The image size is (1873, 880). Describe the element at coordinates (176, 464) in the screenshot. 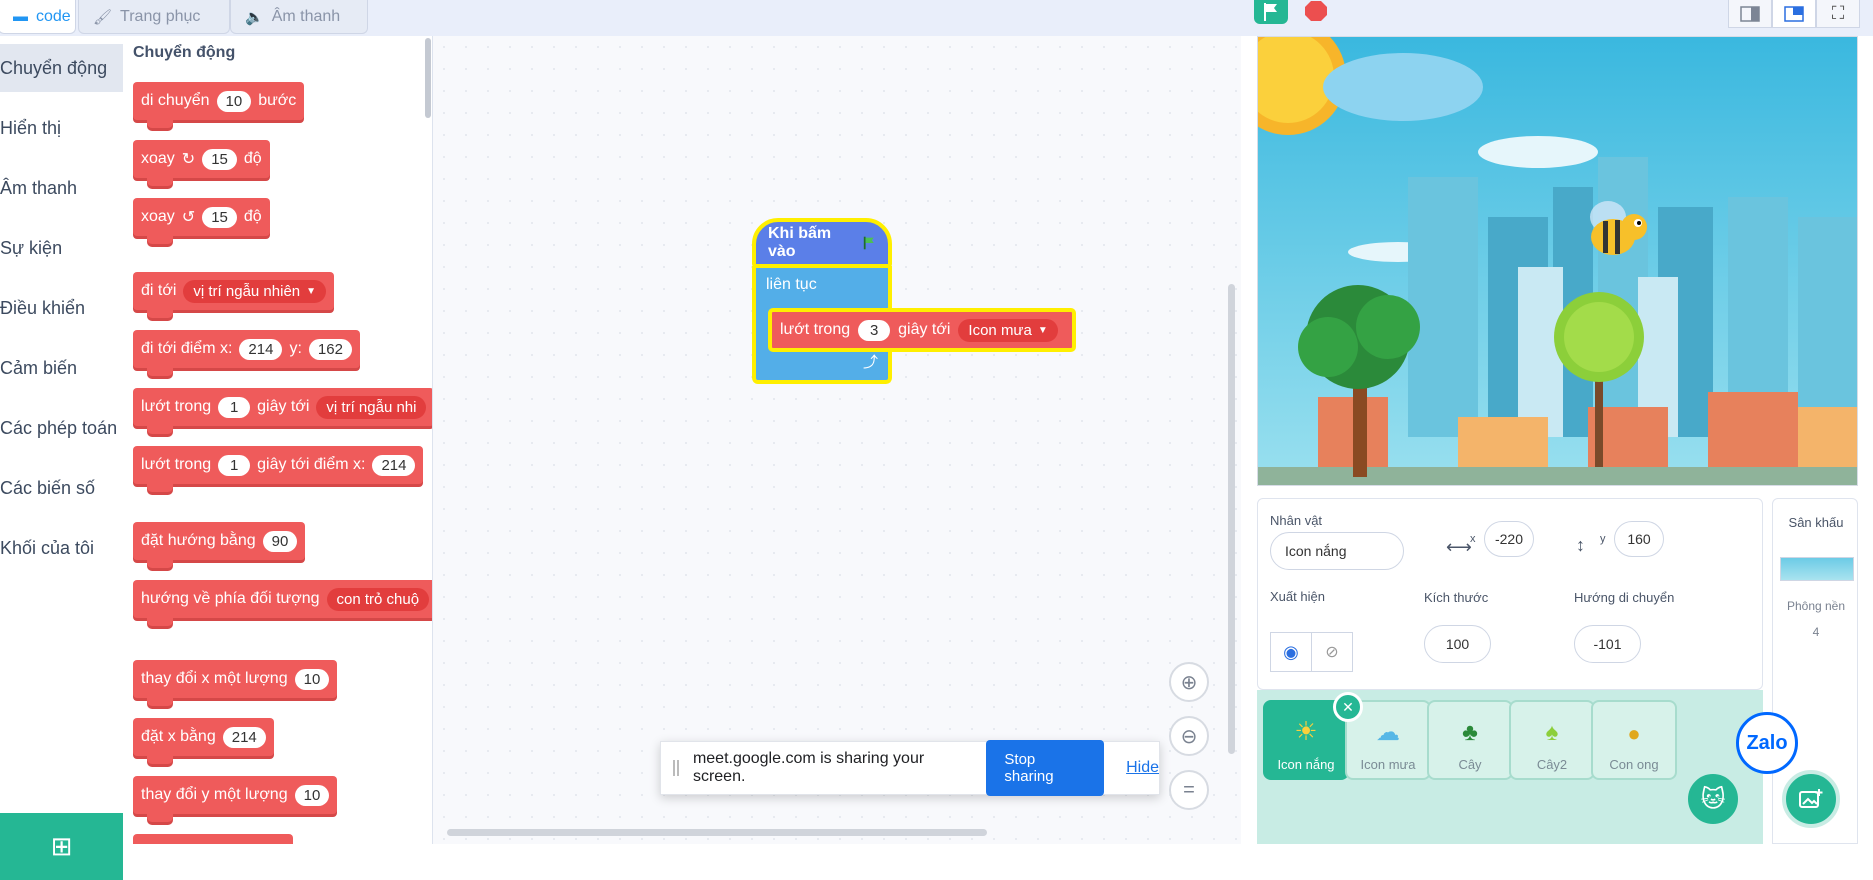

I see `block-text: lướt trong` at that location.